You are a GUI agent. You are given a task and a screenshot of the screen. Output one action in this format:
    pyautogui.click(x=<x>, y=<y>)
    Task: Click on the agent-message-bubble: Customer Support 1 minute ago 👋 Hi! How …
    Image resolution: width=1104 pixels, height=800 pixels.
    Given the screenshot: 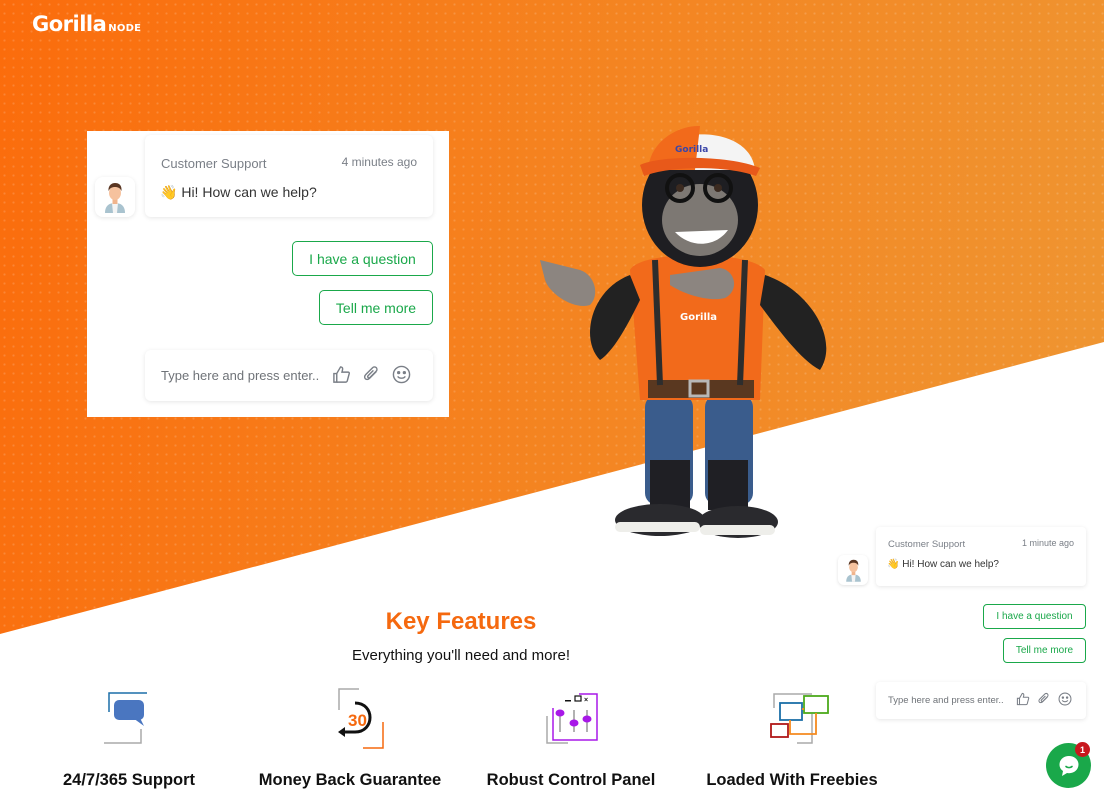 What is the action you would take?
    pyautogui.click(x=981, y=556)
    